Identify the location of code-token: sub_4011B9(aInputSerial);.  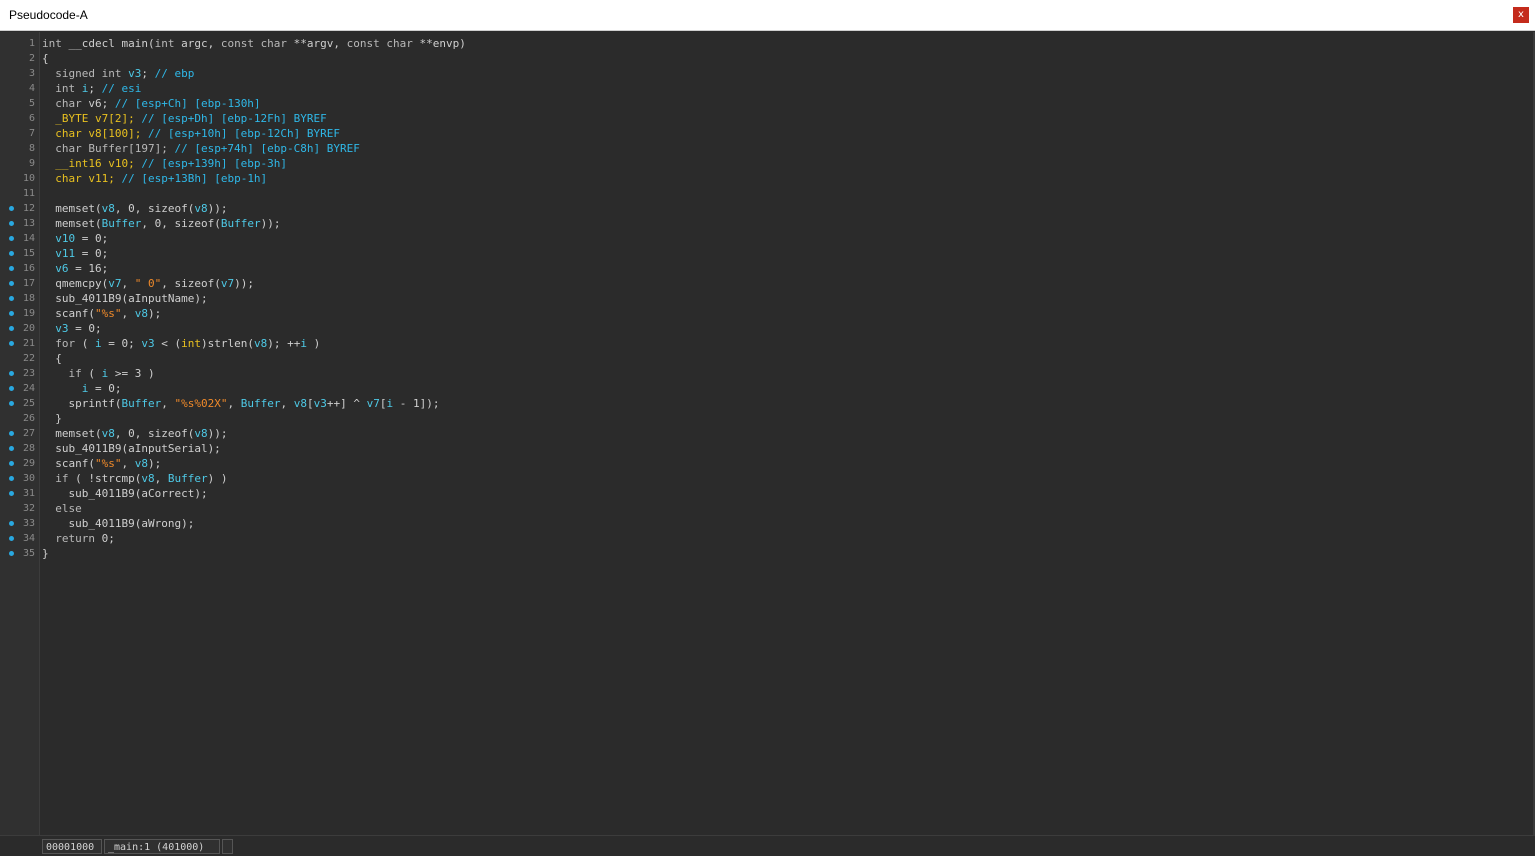
(131, 448).